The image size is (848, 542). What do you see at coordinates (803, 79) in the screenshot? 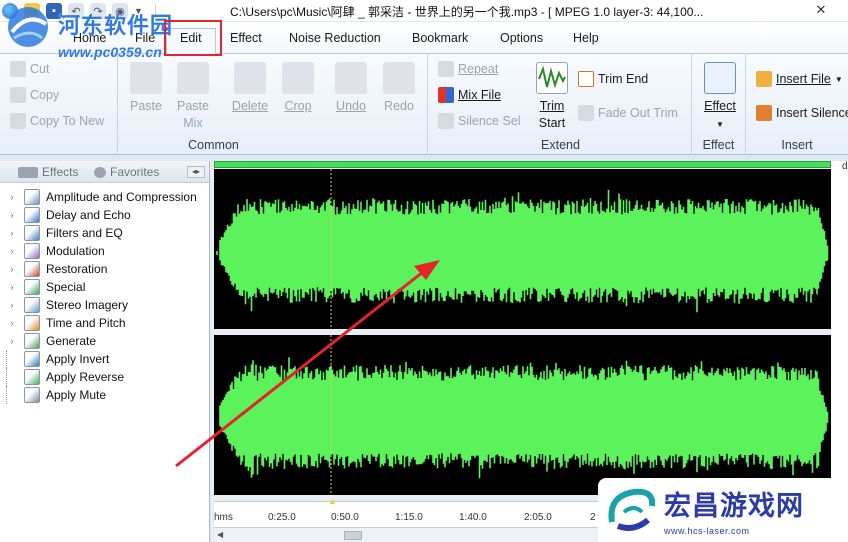
I see `insert-file-label: Insert File` at bounding box center [803, 79].